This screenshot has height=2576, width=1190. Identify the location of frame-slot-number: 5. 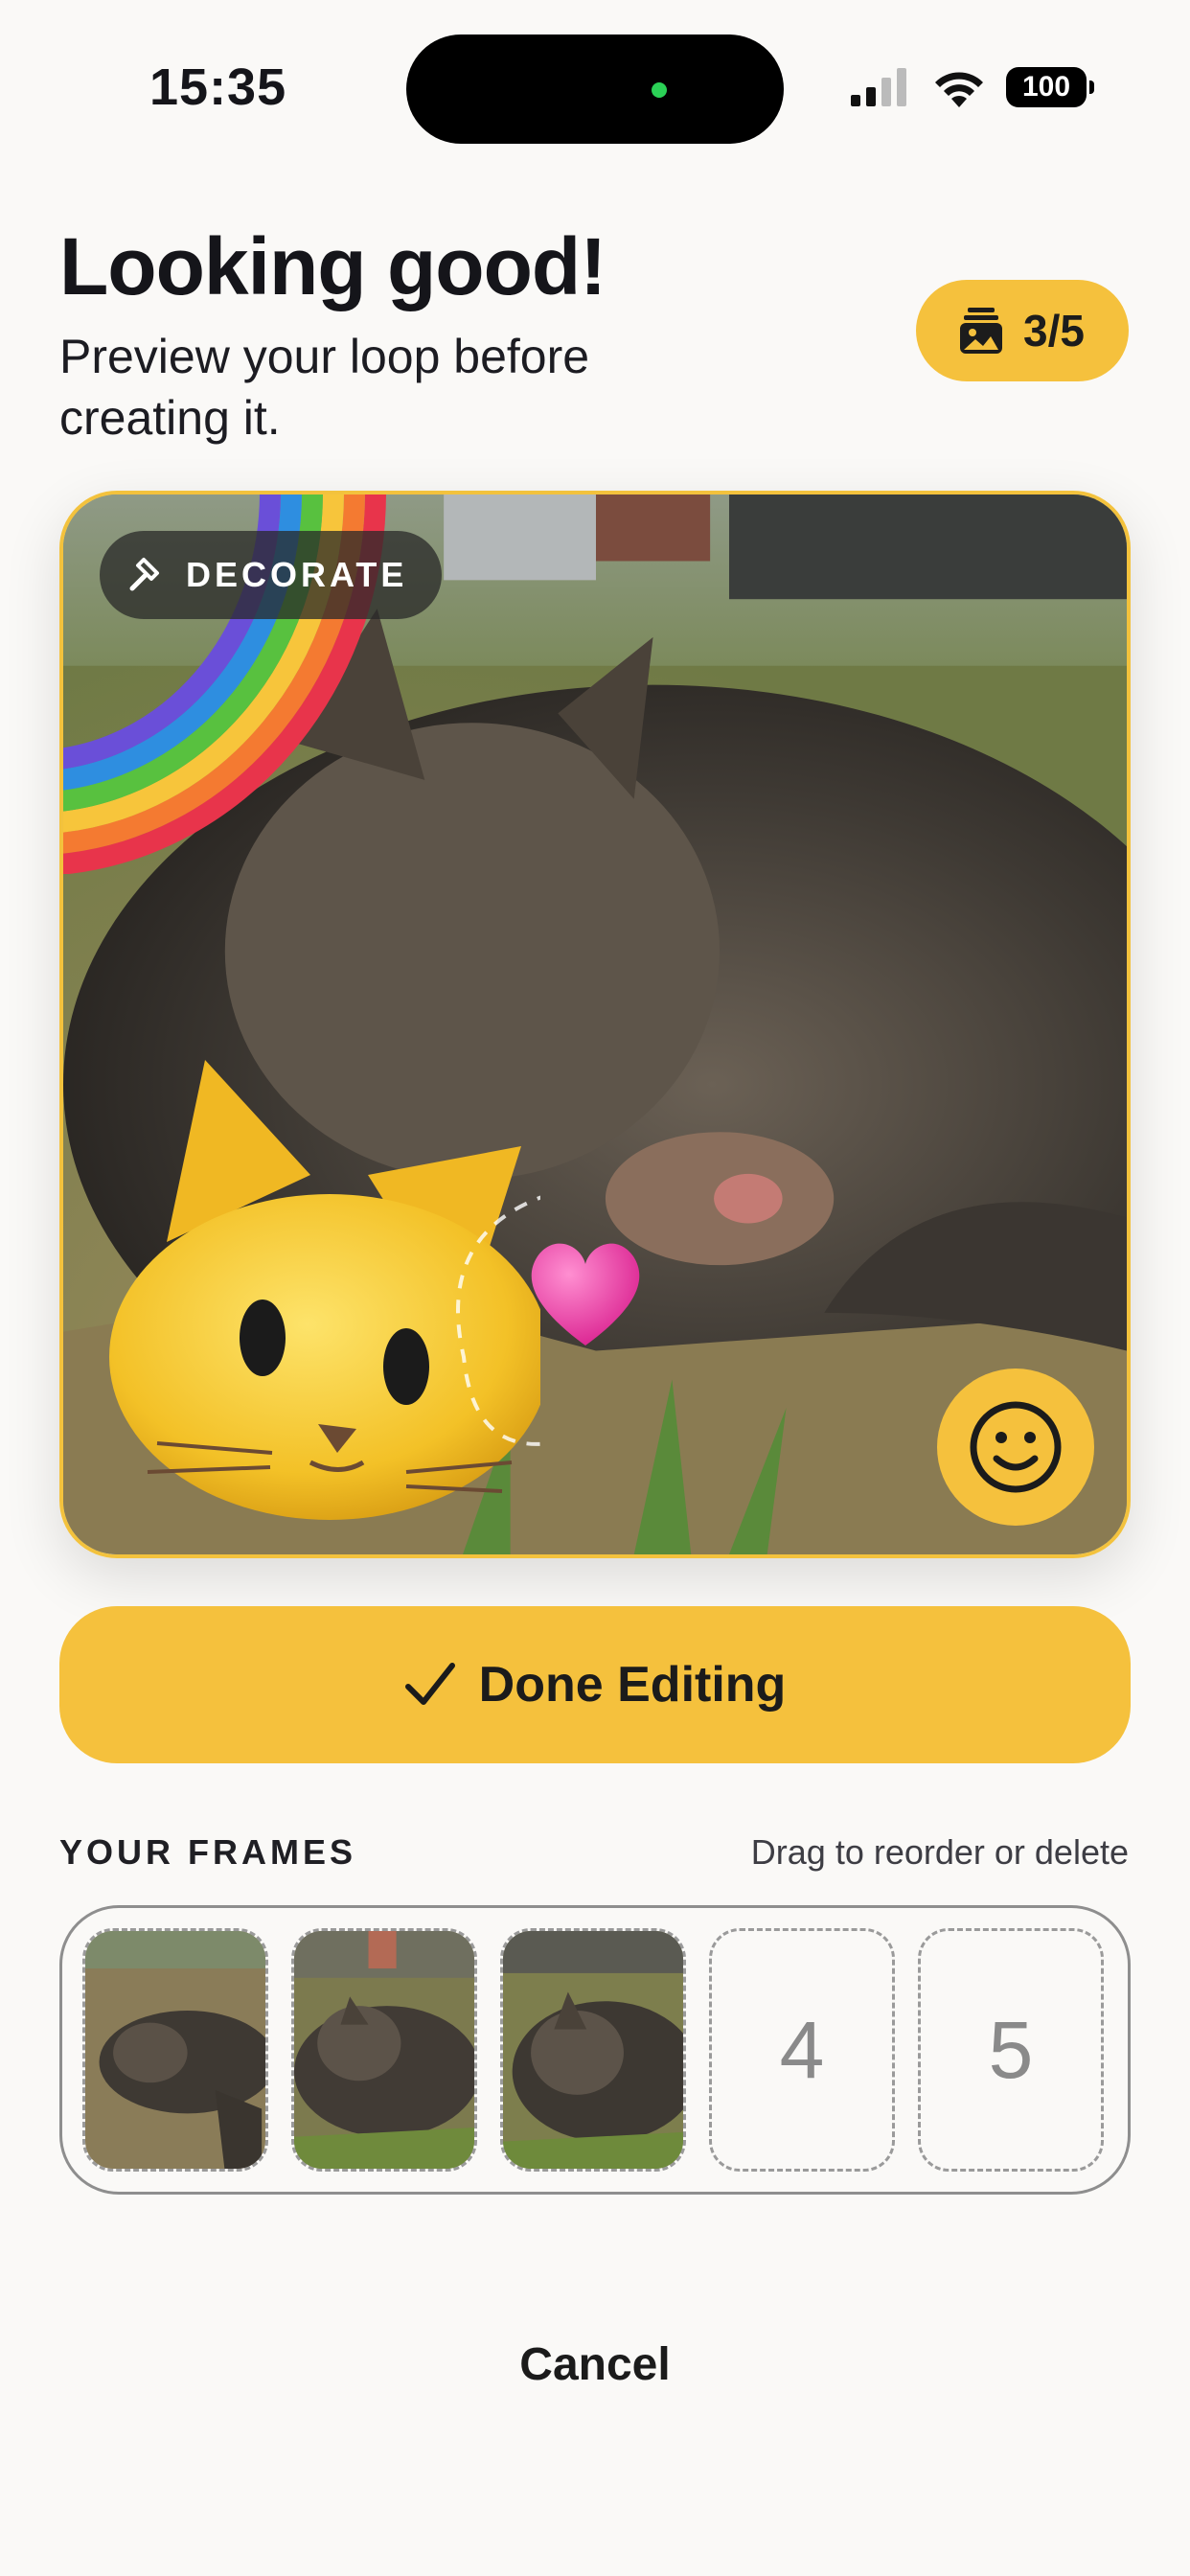
(1011, 2049).